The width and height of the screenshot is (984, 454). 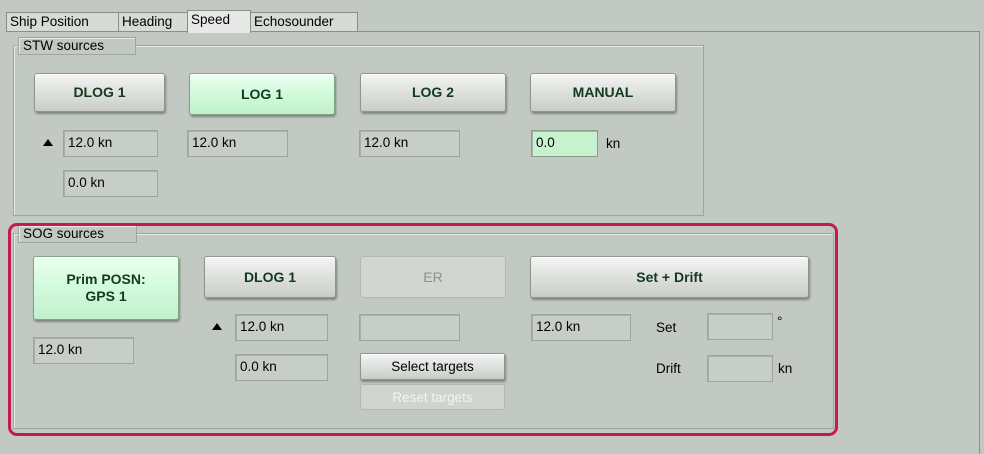 What do you see at coordinates (153, 22) in the screenshot?
I see `tab-heading: Heading` at bounding box center [153, 22].